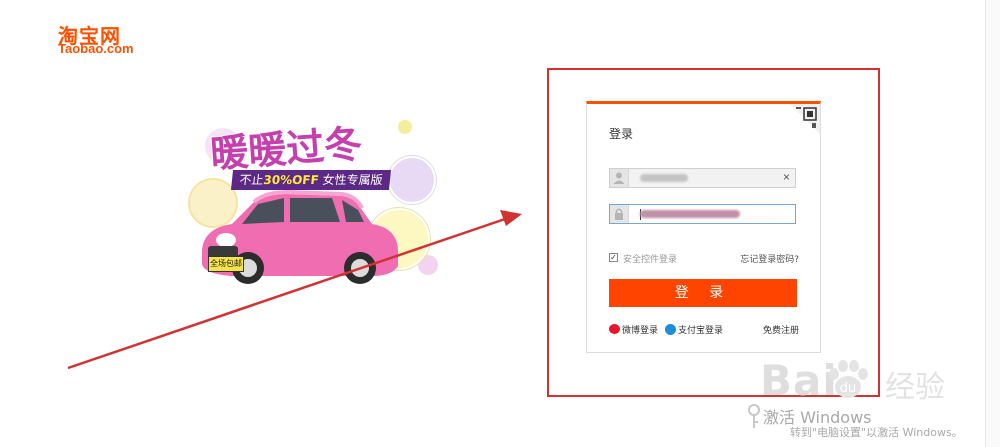 The image size is (1000, 447). Describe the element at coordinates (619, 214) in the screenshot. I see `lock-icon` at that location.